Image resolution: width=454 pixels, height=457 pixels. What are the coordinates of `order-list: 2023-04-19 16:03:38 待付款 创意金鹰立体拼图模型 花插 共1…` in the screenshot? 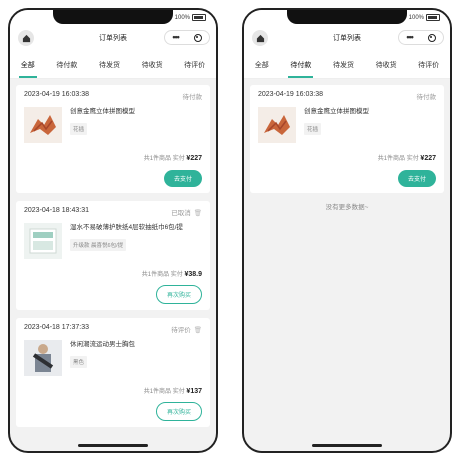 It's located at (347, 145).